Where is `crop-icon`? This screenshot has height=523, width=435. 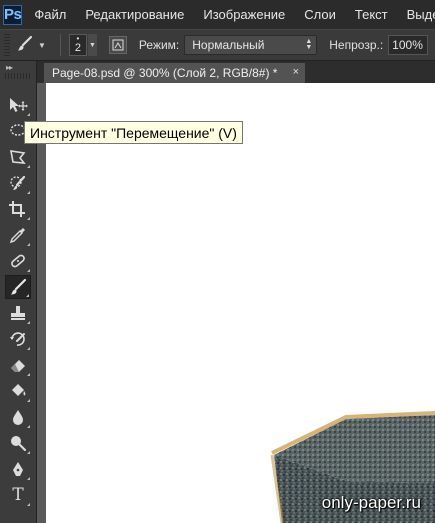 crop-icon is located at coordinates (17, 209).